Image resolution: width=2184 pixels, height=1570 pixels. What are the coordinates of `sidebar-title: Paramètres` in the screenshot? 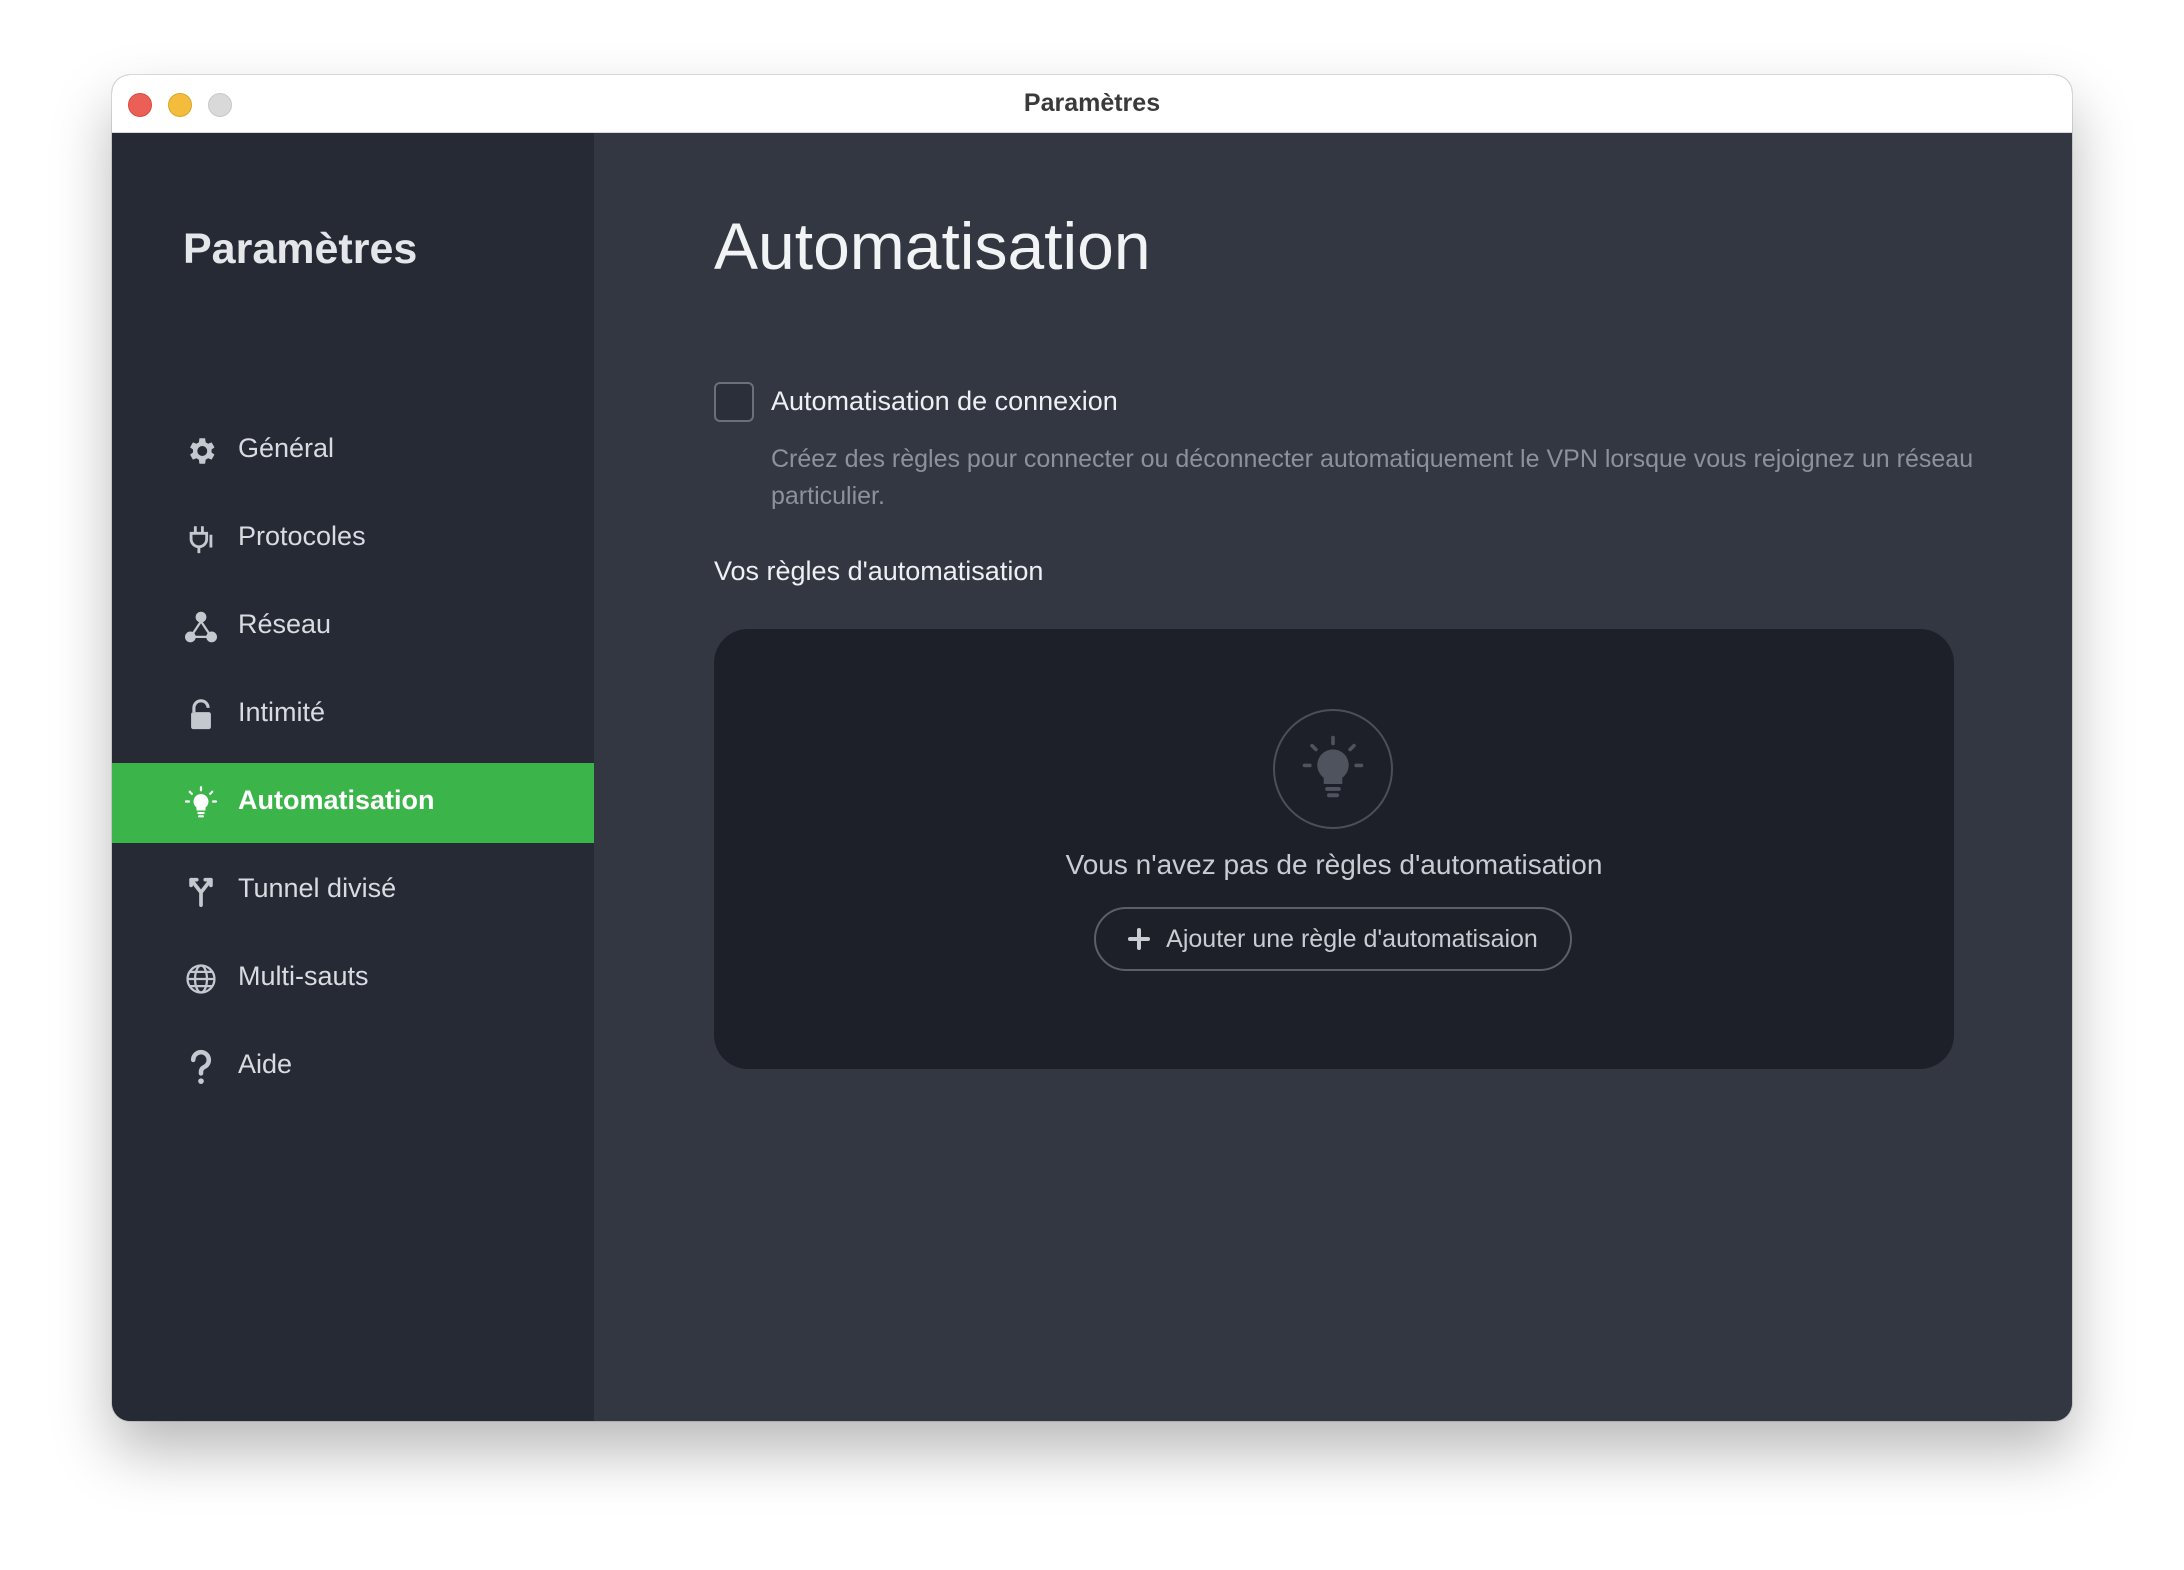 It's located at (300, 249).